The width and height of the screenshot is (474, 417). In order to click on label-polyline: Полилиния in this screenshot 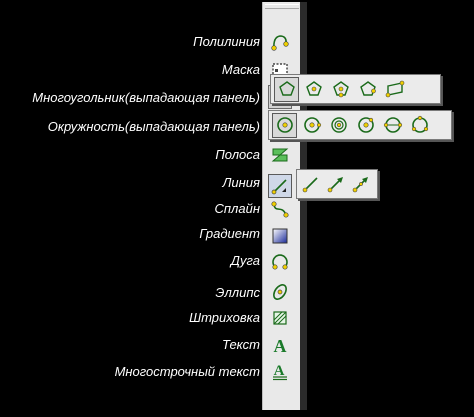, I will do `click(226, 41)`.